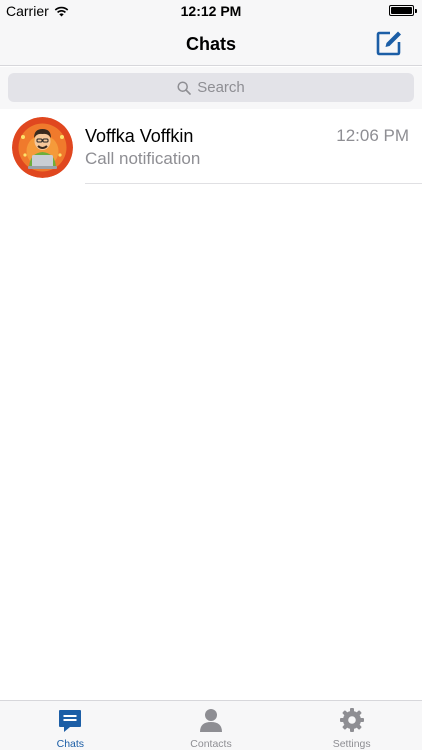 This screenshot has height=750, width=422. I want to click on search-bar-container: Search, so click(211, 88).